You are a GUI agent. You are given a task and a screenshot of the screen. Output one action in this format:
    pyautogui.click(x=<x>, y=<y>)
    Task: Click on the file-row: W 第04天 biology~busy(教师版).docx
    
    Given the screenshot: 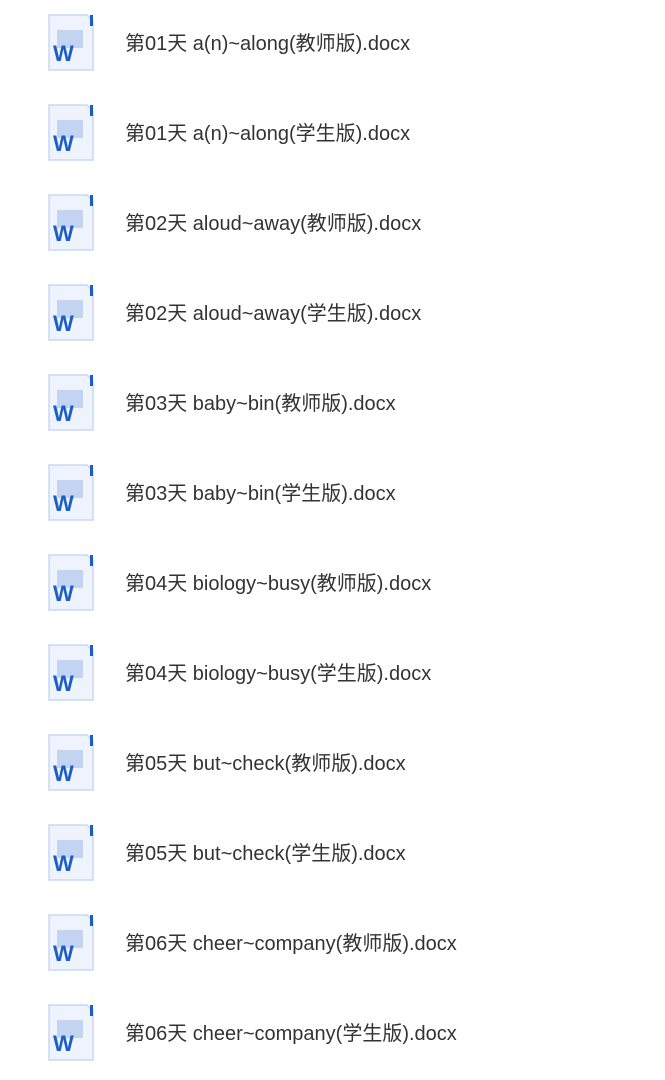 What is the action you would take?
    pyautogui.click(x=332, y=585)
    